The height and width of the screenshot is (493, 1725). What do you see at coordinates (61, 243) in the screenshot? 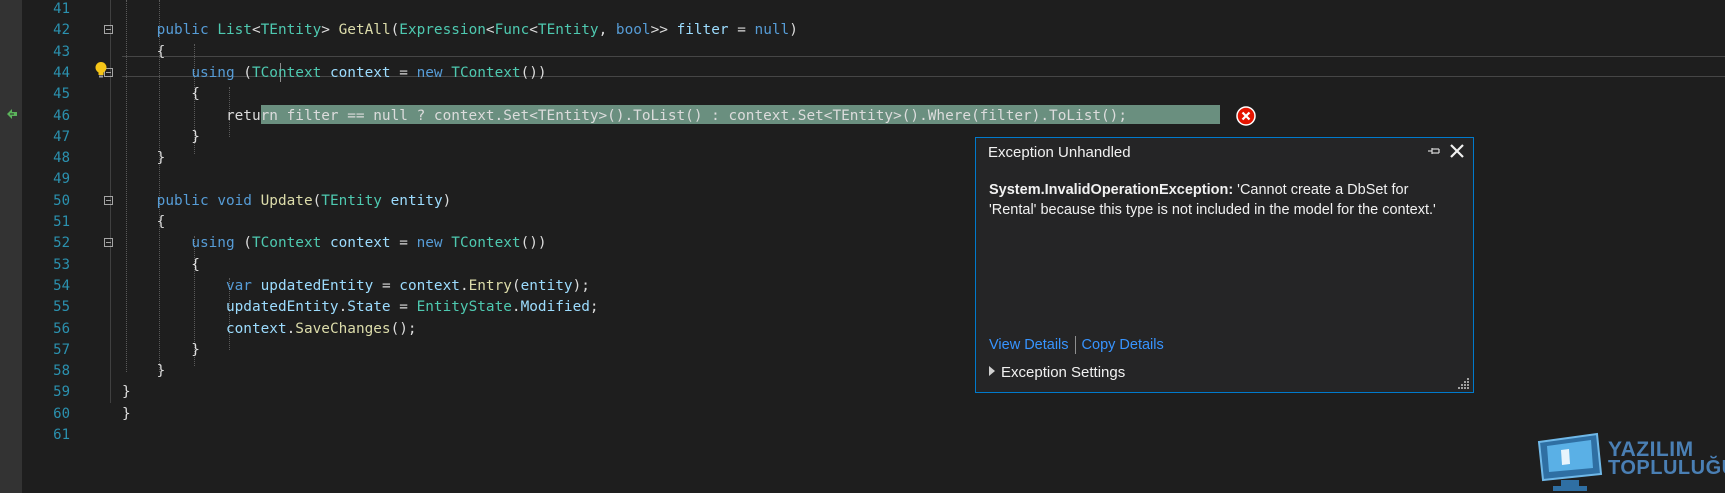
I see `line-number: 52` at bounding box center [61, 243].